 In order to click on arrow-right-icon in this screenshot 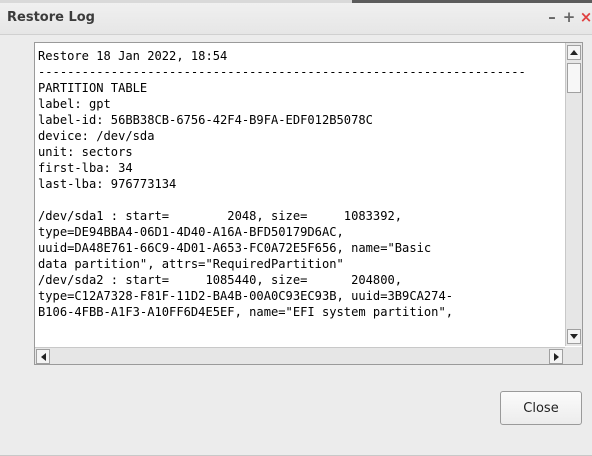, I will do `click(556, 356)`.